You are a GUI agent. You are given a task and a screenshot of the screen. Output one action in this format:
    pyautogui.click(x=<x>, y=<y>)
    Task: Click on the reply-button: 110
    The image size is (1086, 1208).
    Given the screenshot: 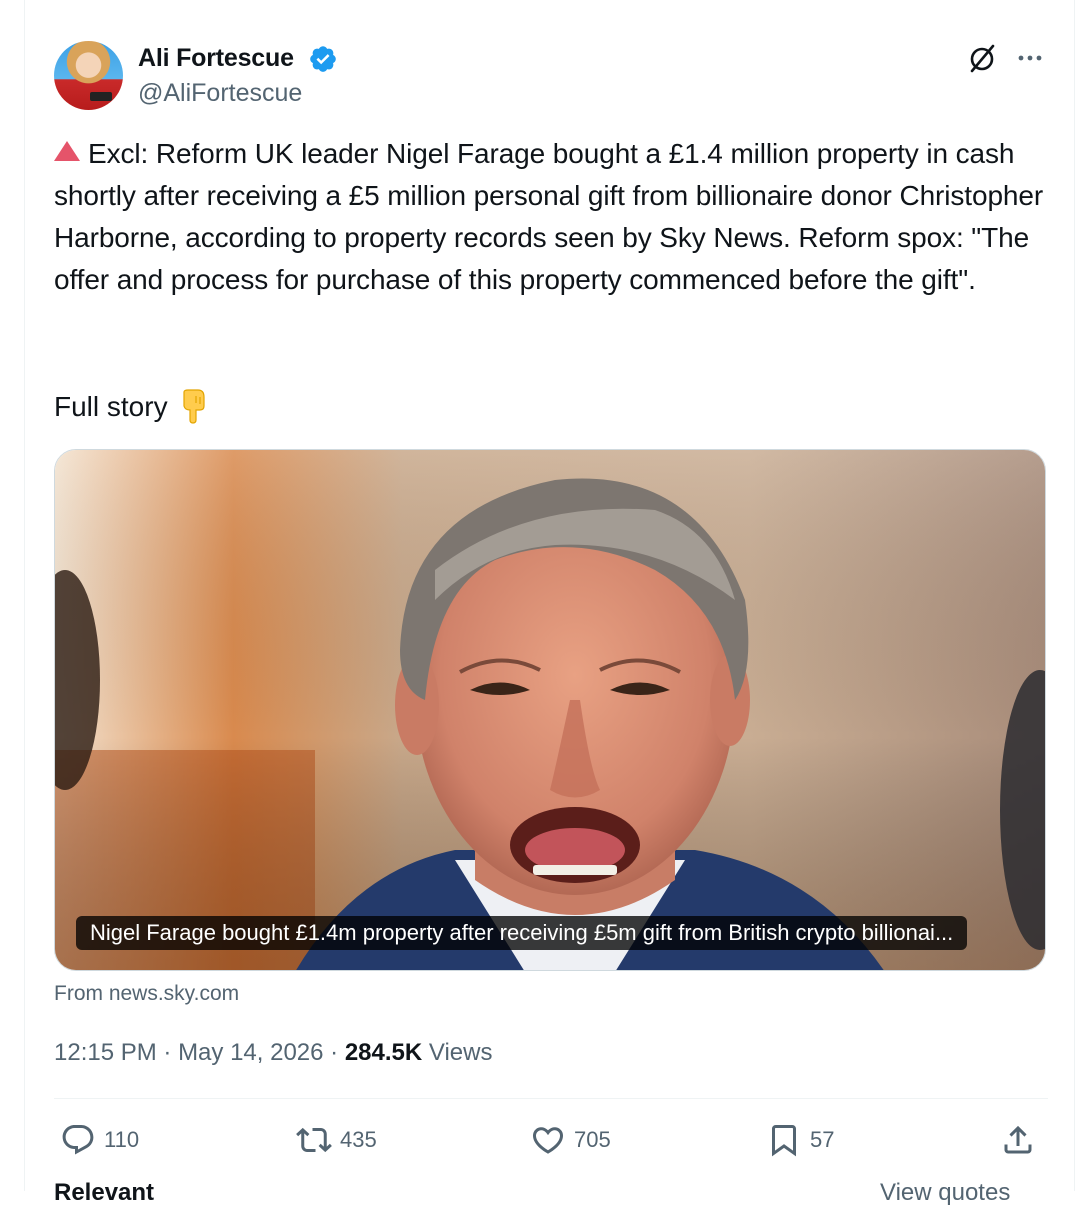 What is the action you would take?
    pyautogui.click(x=99, y=1140)
    